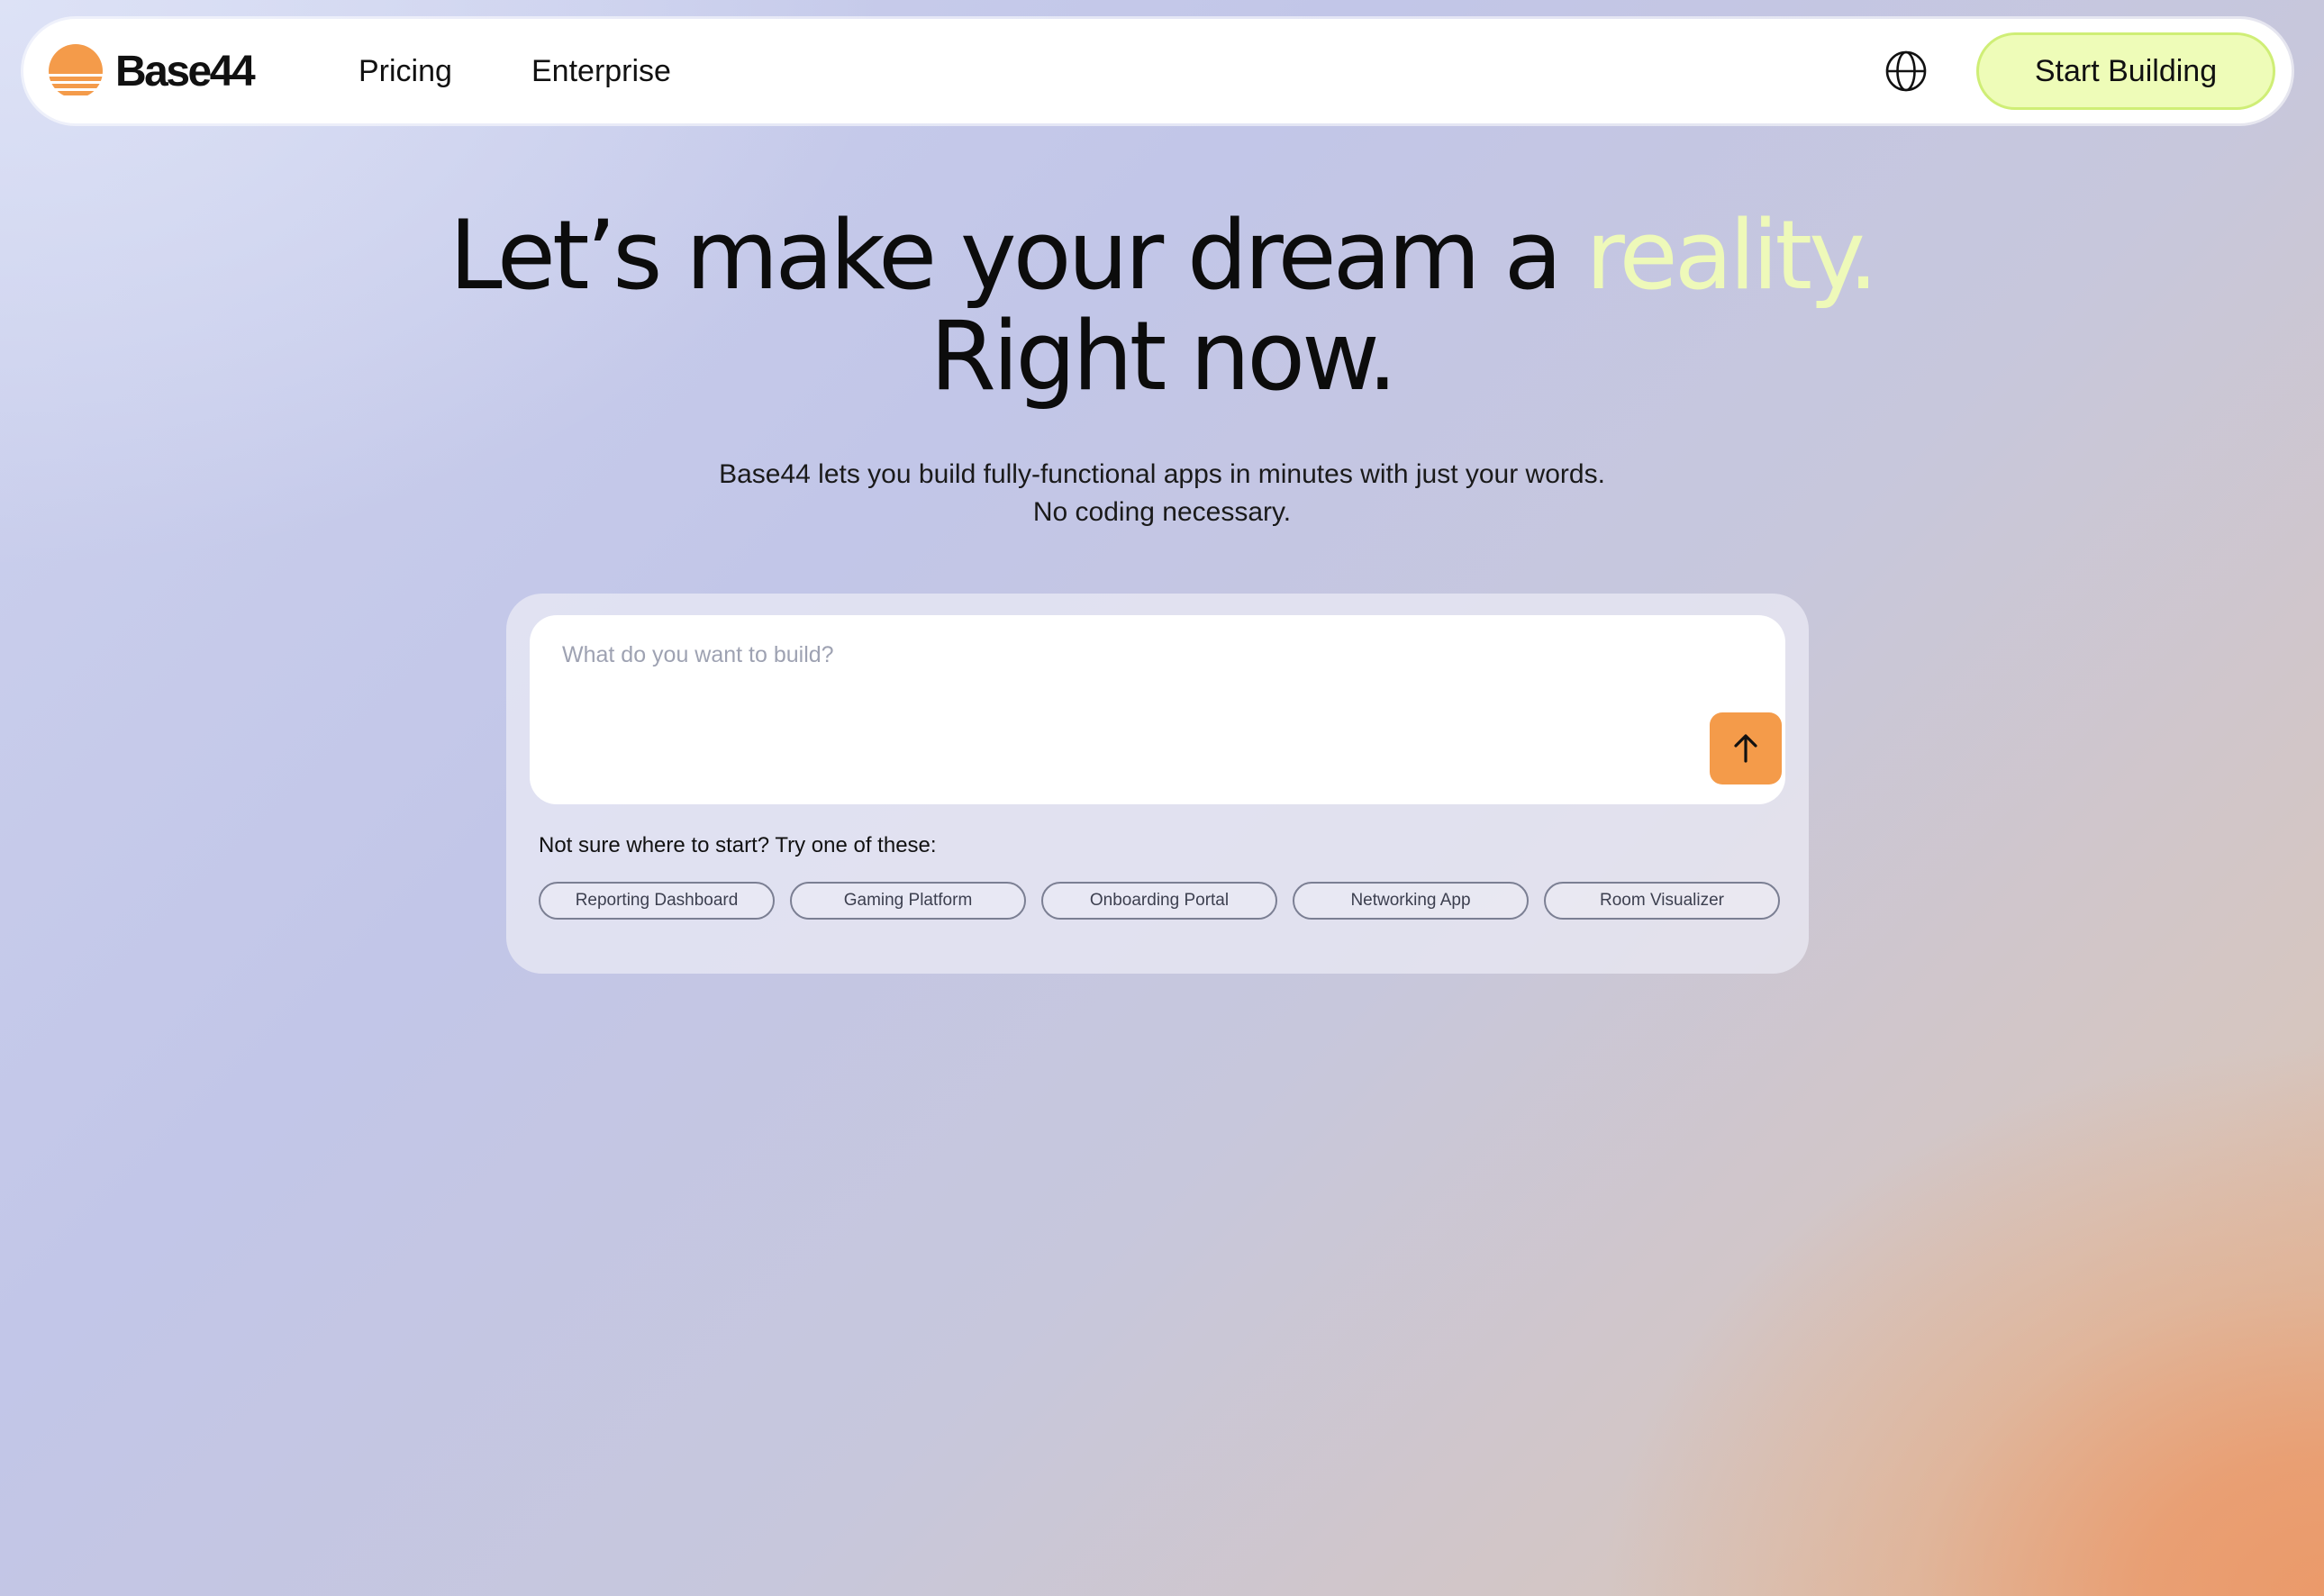 This screenshot has height=1596, width=2324. I want to click on start-building-button: Start Building, so click(2126, 71).